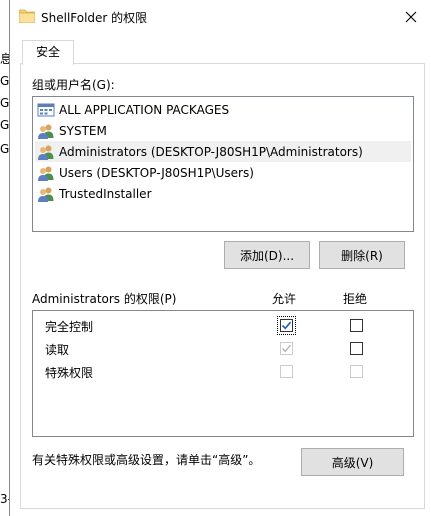 The image size is (431, 516). I want to click on title-bar: ShellFolder 的权限, so click(220, 17).